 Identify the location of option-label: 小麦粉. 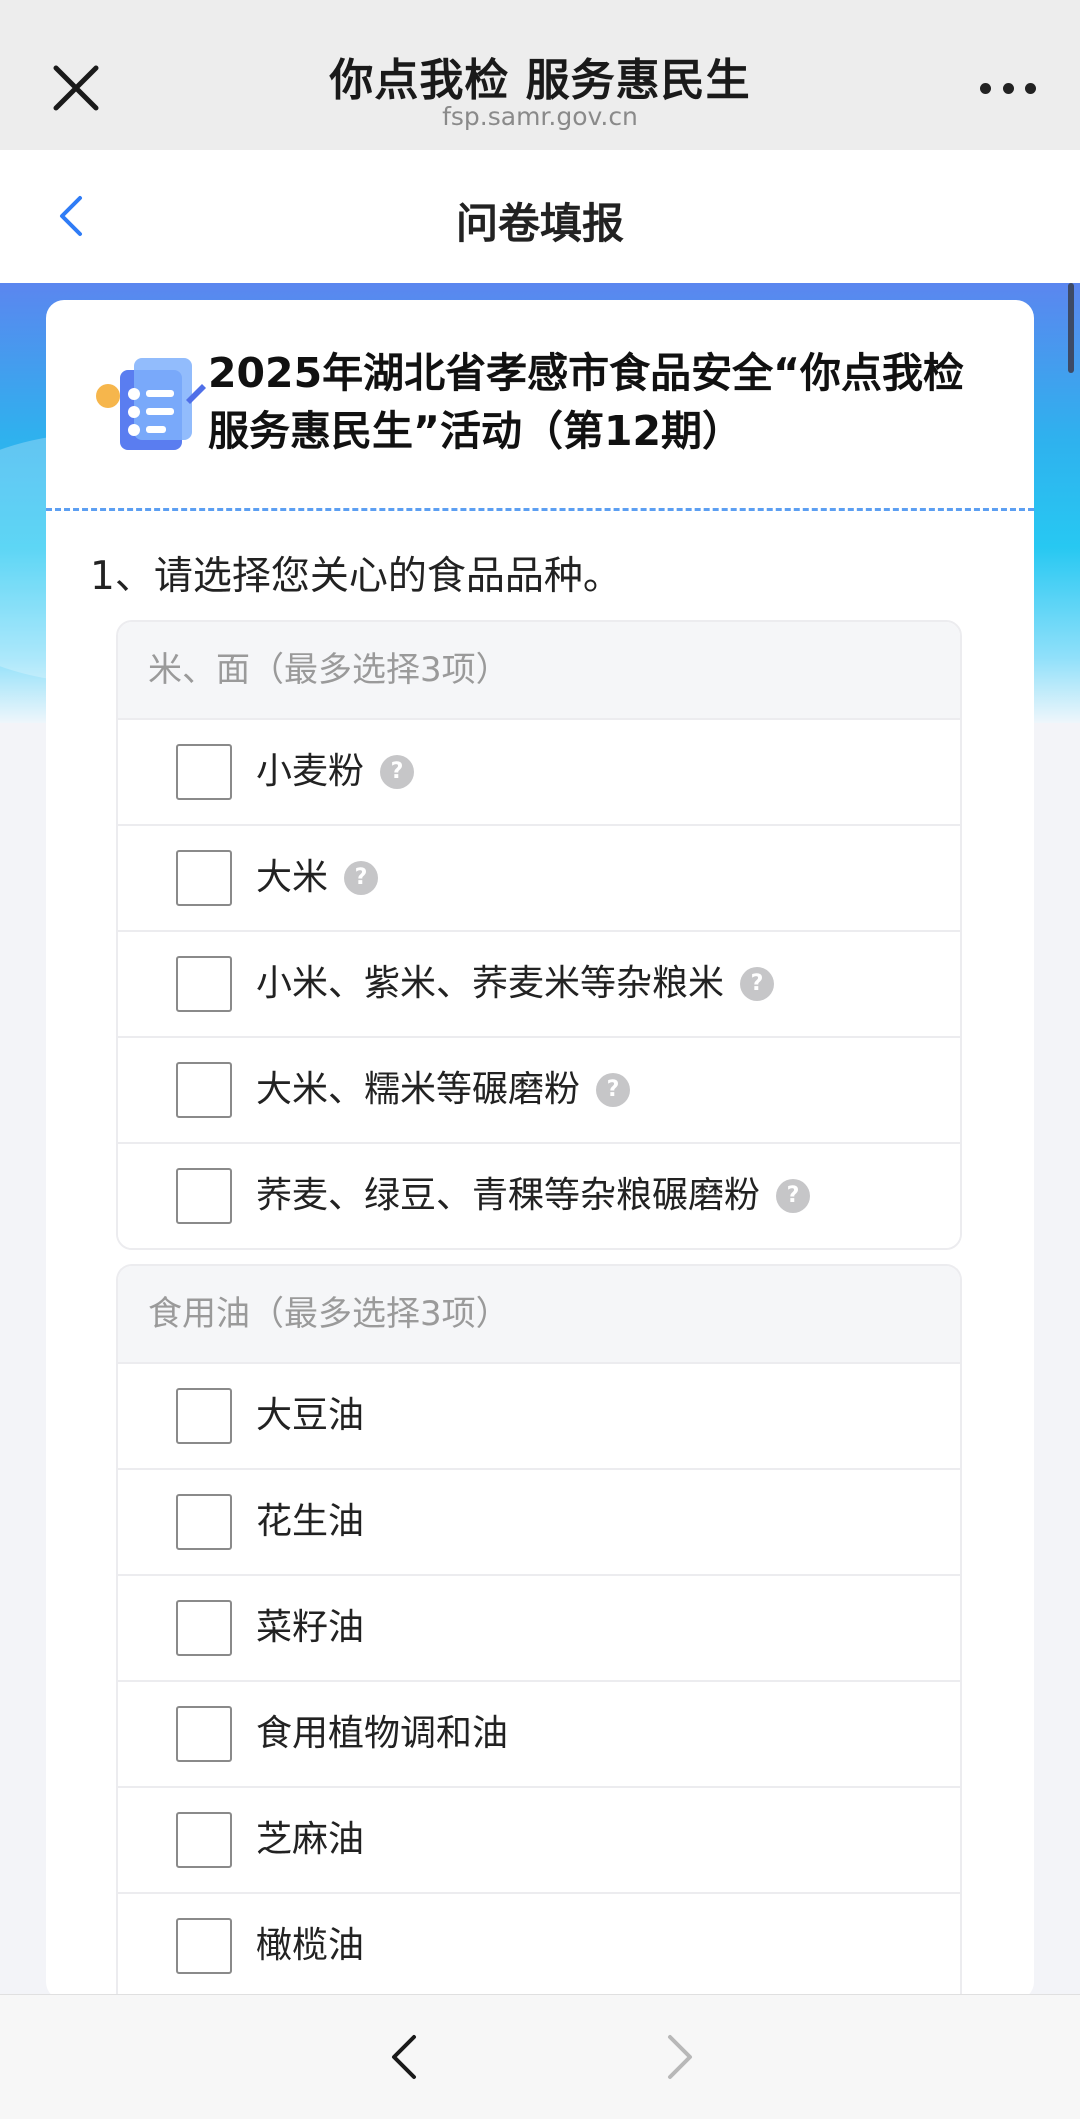
(310, 771).